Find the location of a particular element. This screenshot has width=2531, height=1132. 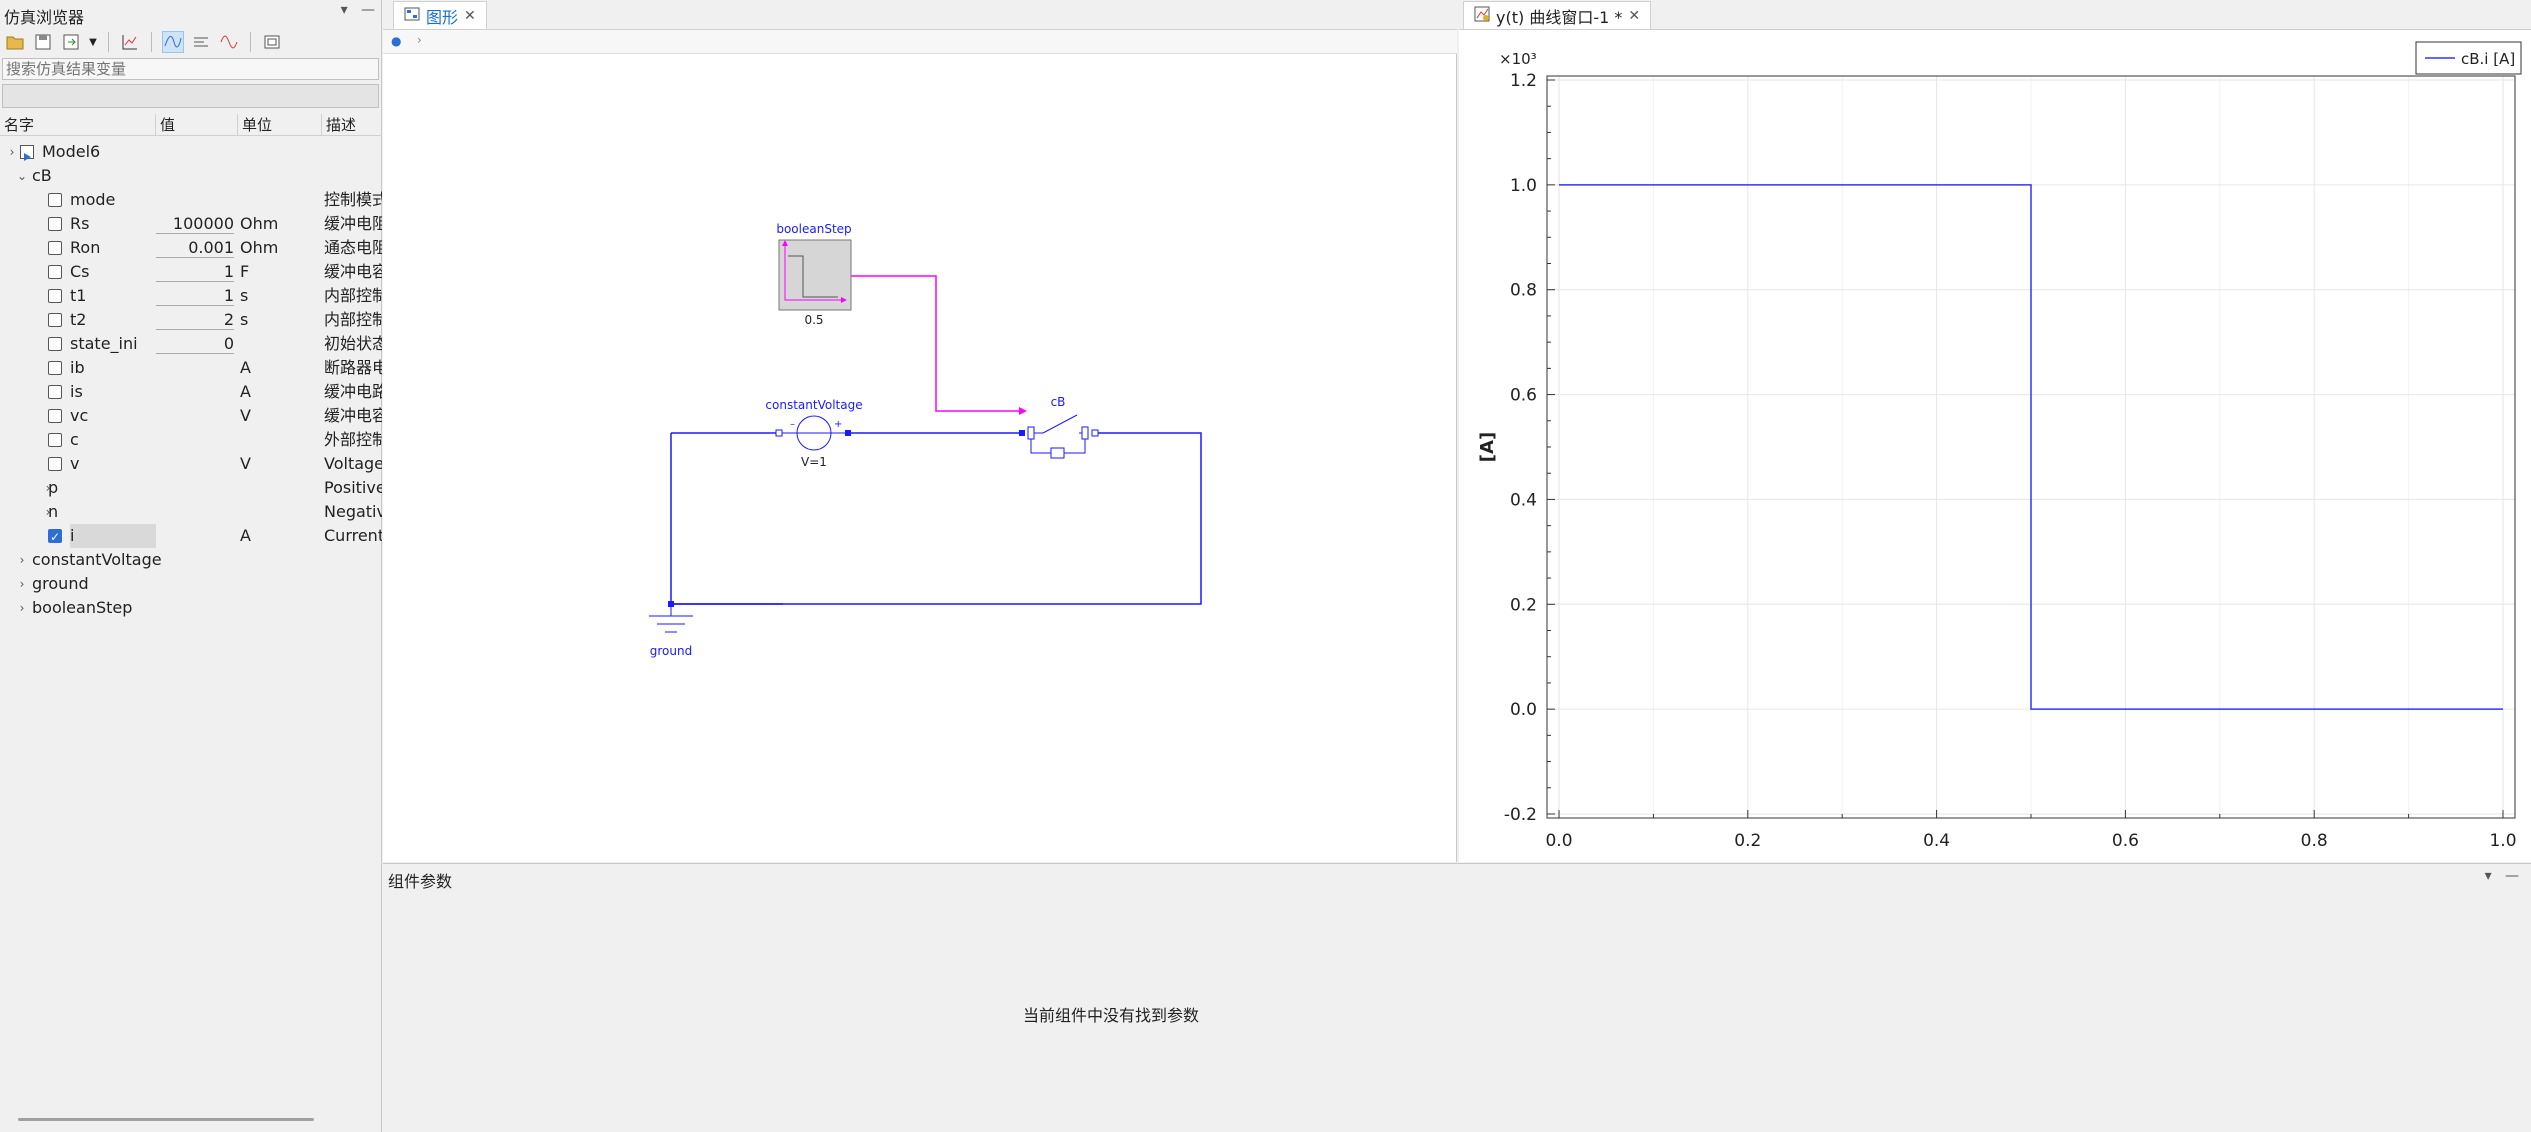

column-header-unit: 单位 is located at coordinates (280, 124).